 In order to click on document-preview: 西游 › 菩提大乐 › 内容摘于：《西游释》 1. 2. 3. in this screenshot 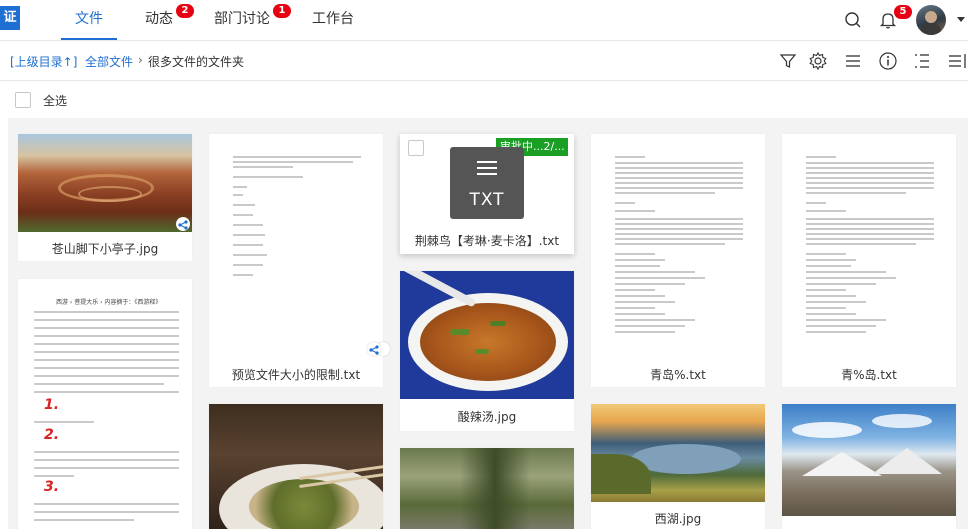, I will do `click(106, 413)`.